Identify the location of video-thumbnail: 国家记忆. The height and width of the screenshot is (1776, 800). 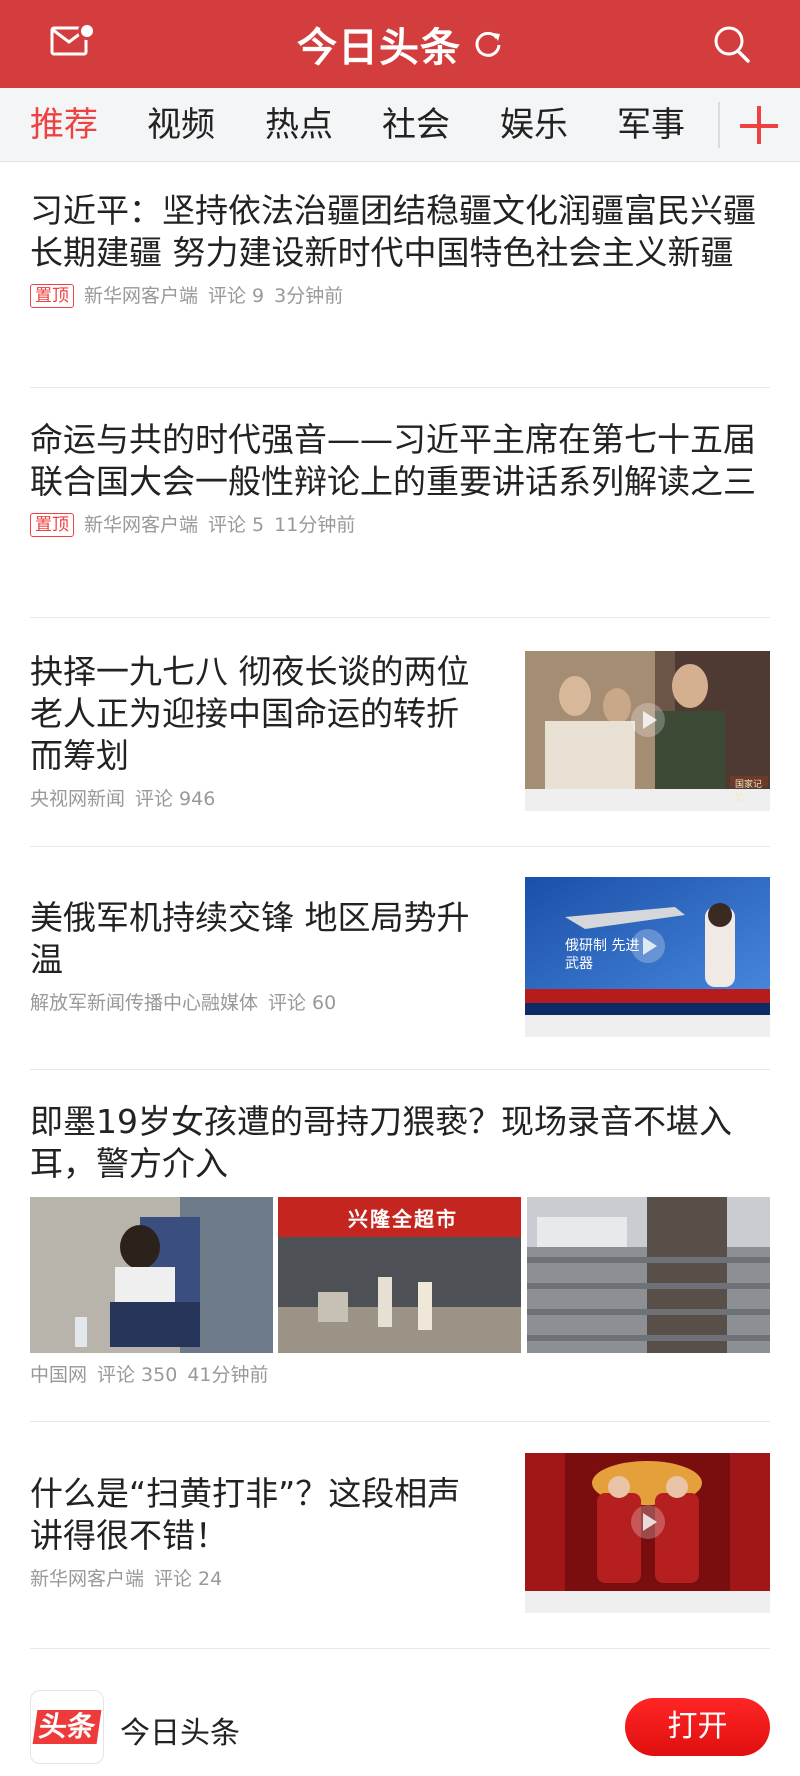
(647, 731).